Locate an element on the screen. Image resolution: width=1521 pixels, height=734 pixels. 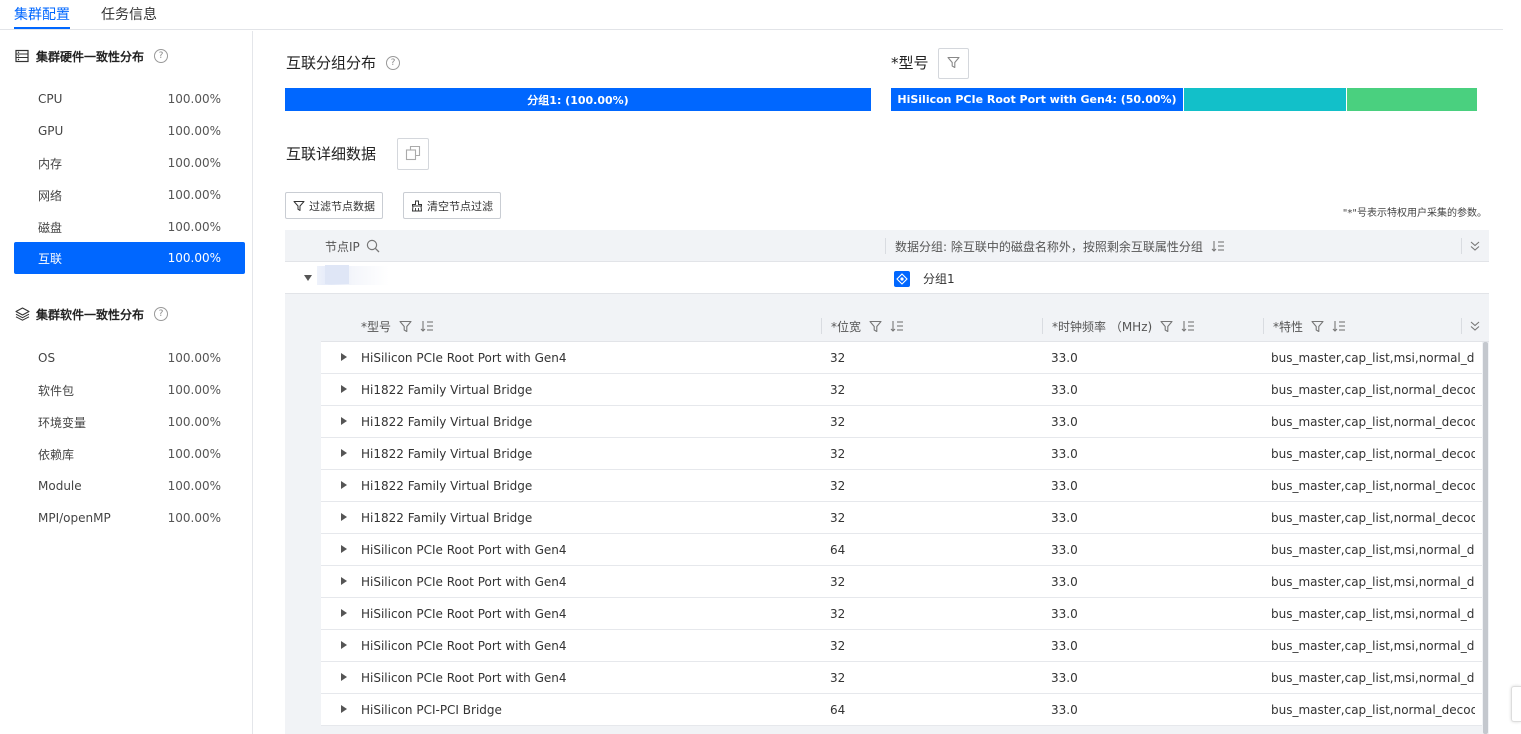
model-title-label: *型号 is located at coordinates (910, 63).